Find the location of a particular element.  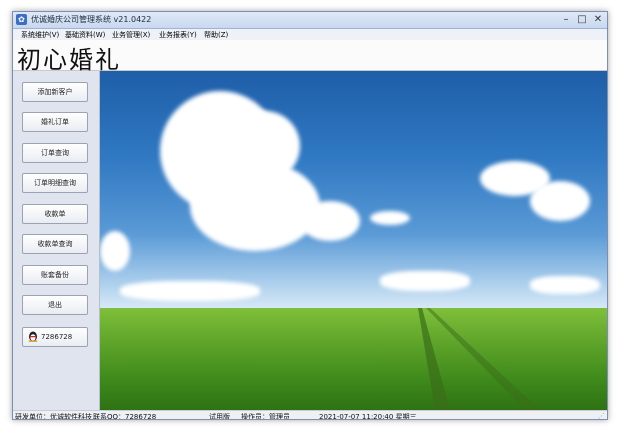

backup-button: 账套备份 is located at coordinates (55, 275).